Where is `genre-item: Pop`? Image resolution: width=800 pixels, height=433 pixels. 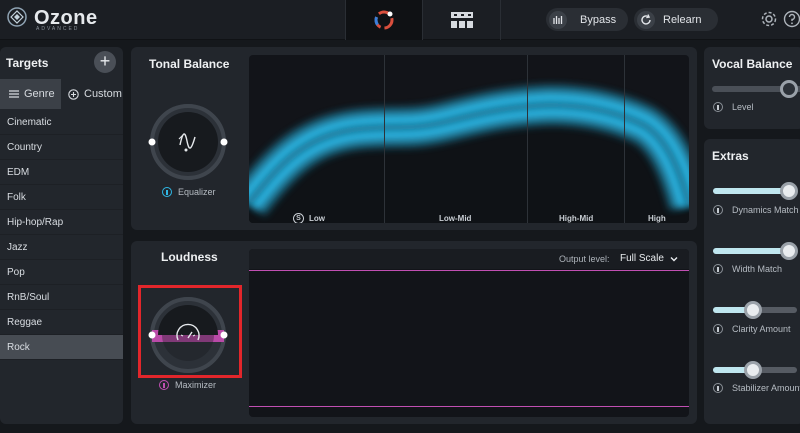
genre-item: Pop is located at coordinates (61, 272).